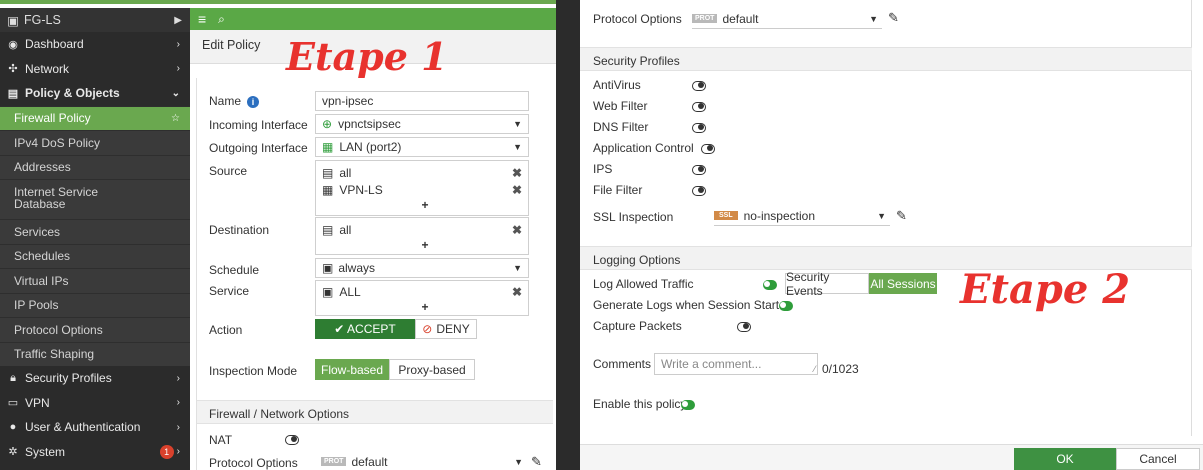 This screenshot has width=1203, height=470. I want to click on sidebar-item-system: ✲ System 1 ›, so click(95, 452).